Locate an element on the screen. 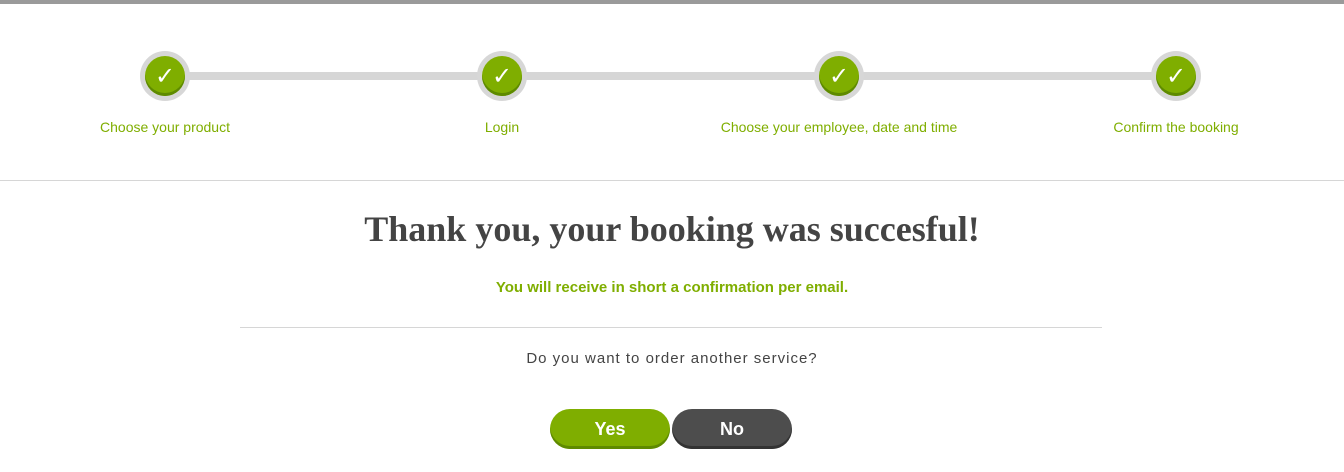 This screenshot has height=472, width=1344. confirmation-heading: Thank you, your booking was succesful! is located at coordinates (672, 229).